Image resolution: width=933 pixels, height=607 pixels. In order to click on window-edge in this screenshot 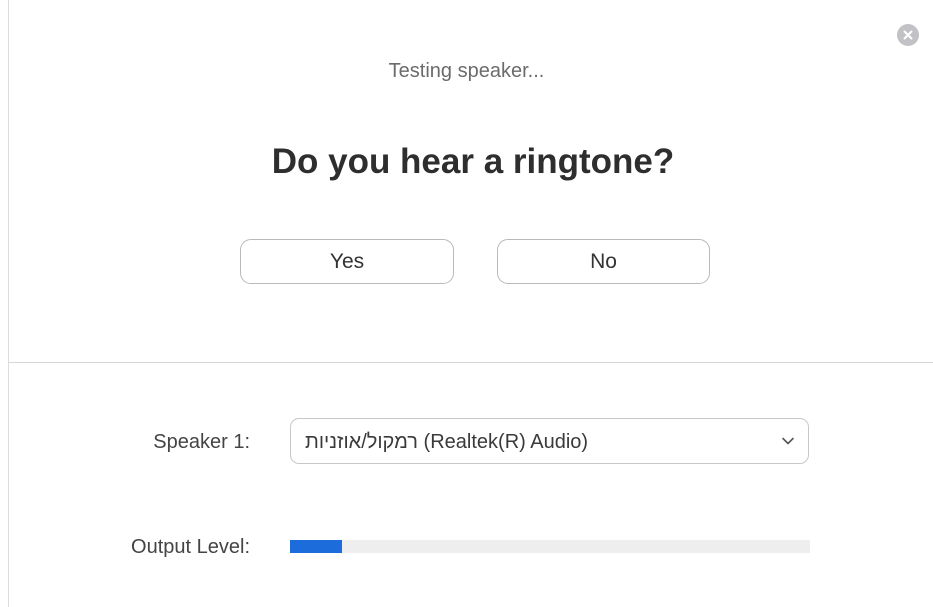, I will do `click(8, 303)`.